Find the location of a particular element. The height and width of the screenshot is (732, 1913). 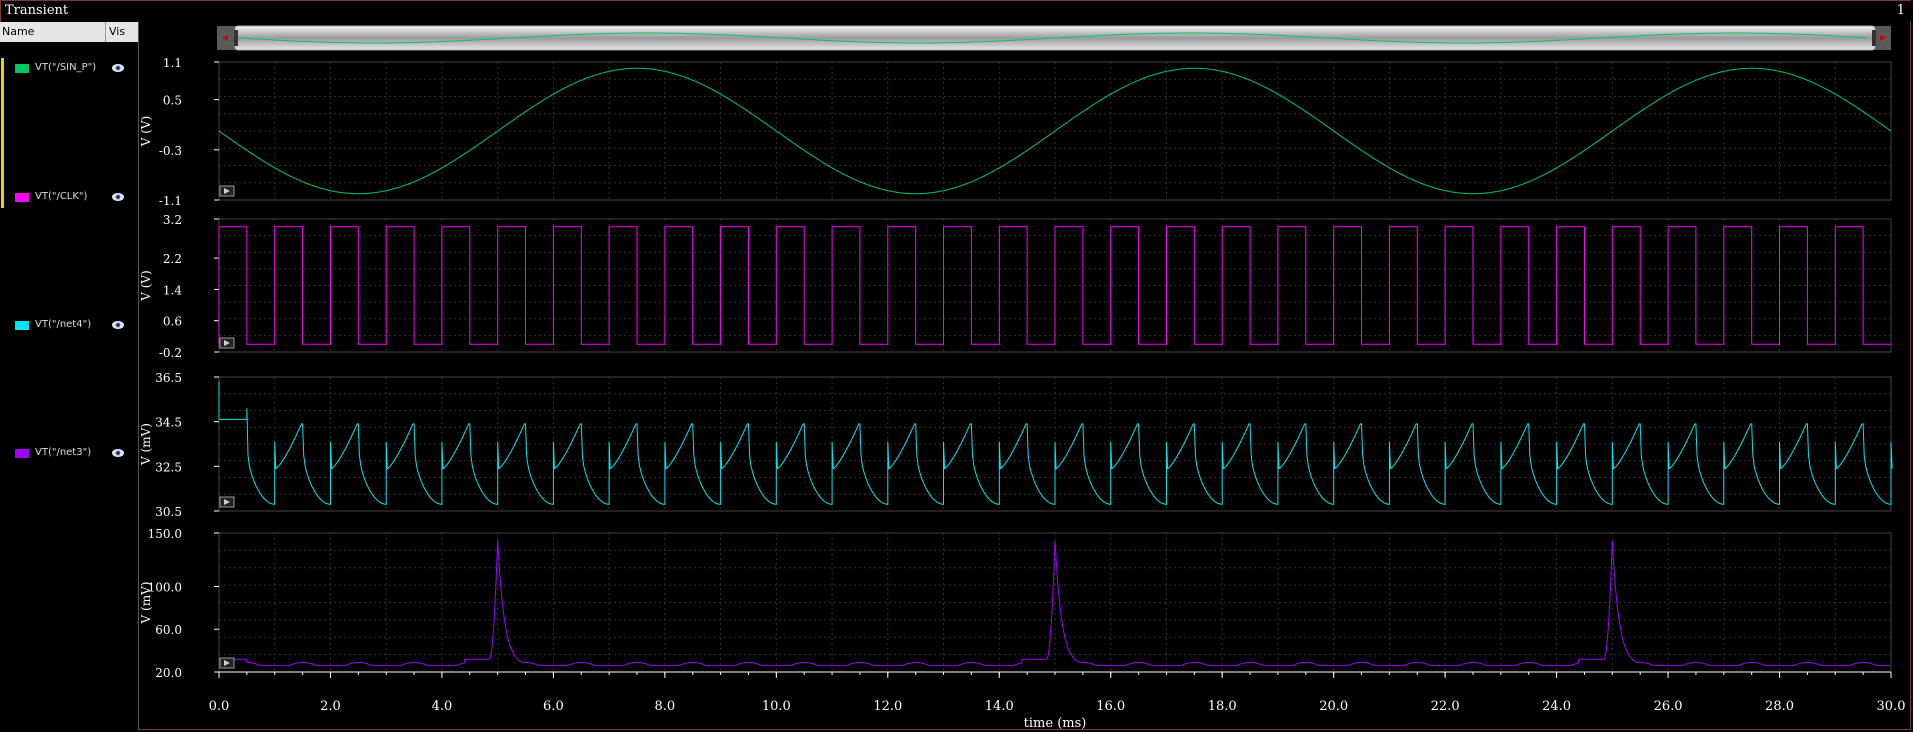

y-tick-label: 34.5 is located at coordinates (168, 423).